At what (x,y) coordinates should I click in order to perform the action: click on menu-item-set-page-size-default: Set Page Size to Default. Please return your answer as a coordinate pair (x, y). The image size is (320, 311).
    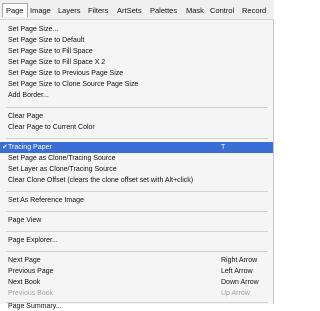
    Looking at the image, I should click on (136, 40).